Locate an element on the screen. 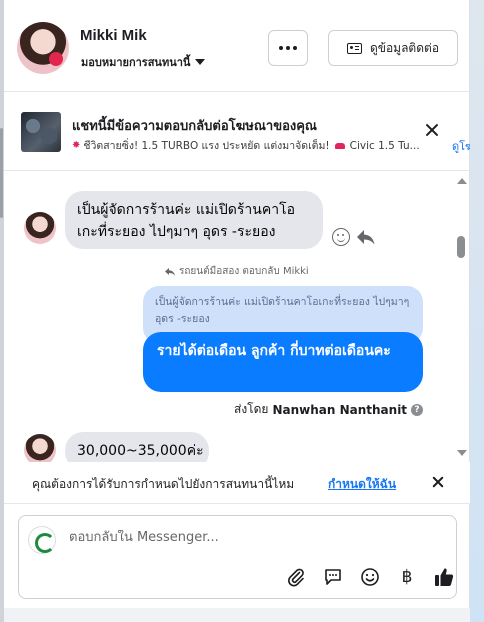 This screenshot has width=484, height=622. thumbs-up-icon is located at coordinates (444, 577).